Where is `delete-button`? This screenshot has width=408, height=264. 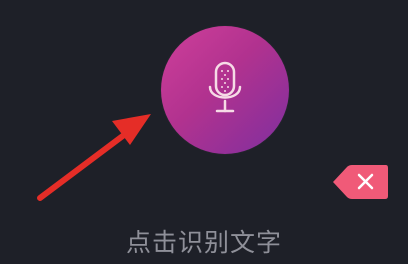
delete-button is located at coordinates (360, 182).